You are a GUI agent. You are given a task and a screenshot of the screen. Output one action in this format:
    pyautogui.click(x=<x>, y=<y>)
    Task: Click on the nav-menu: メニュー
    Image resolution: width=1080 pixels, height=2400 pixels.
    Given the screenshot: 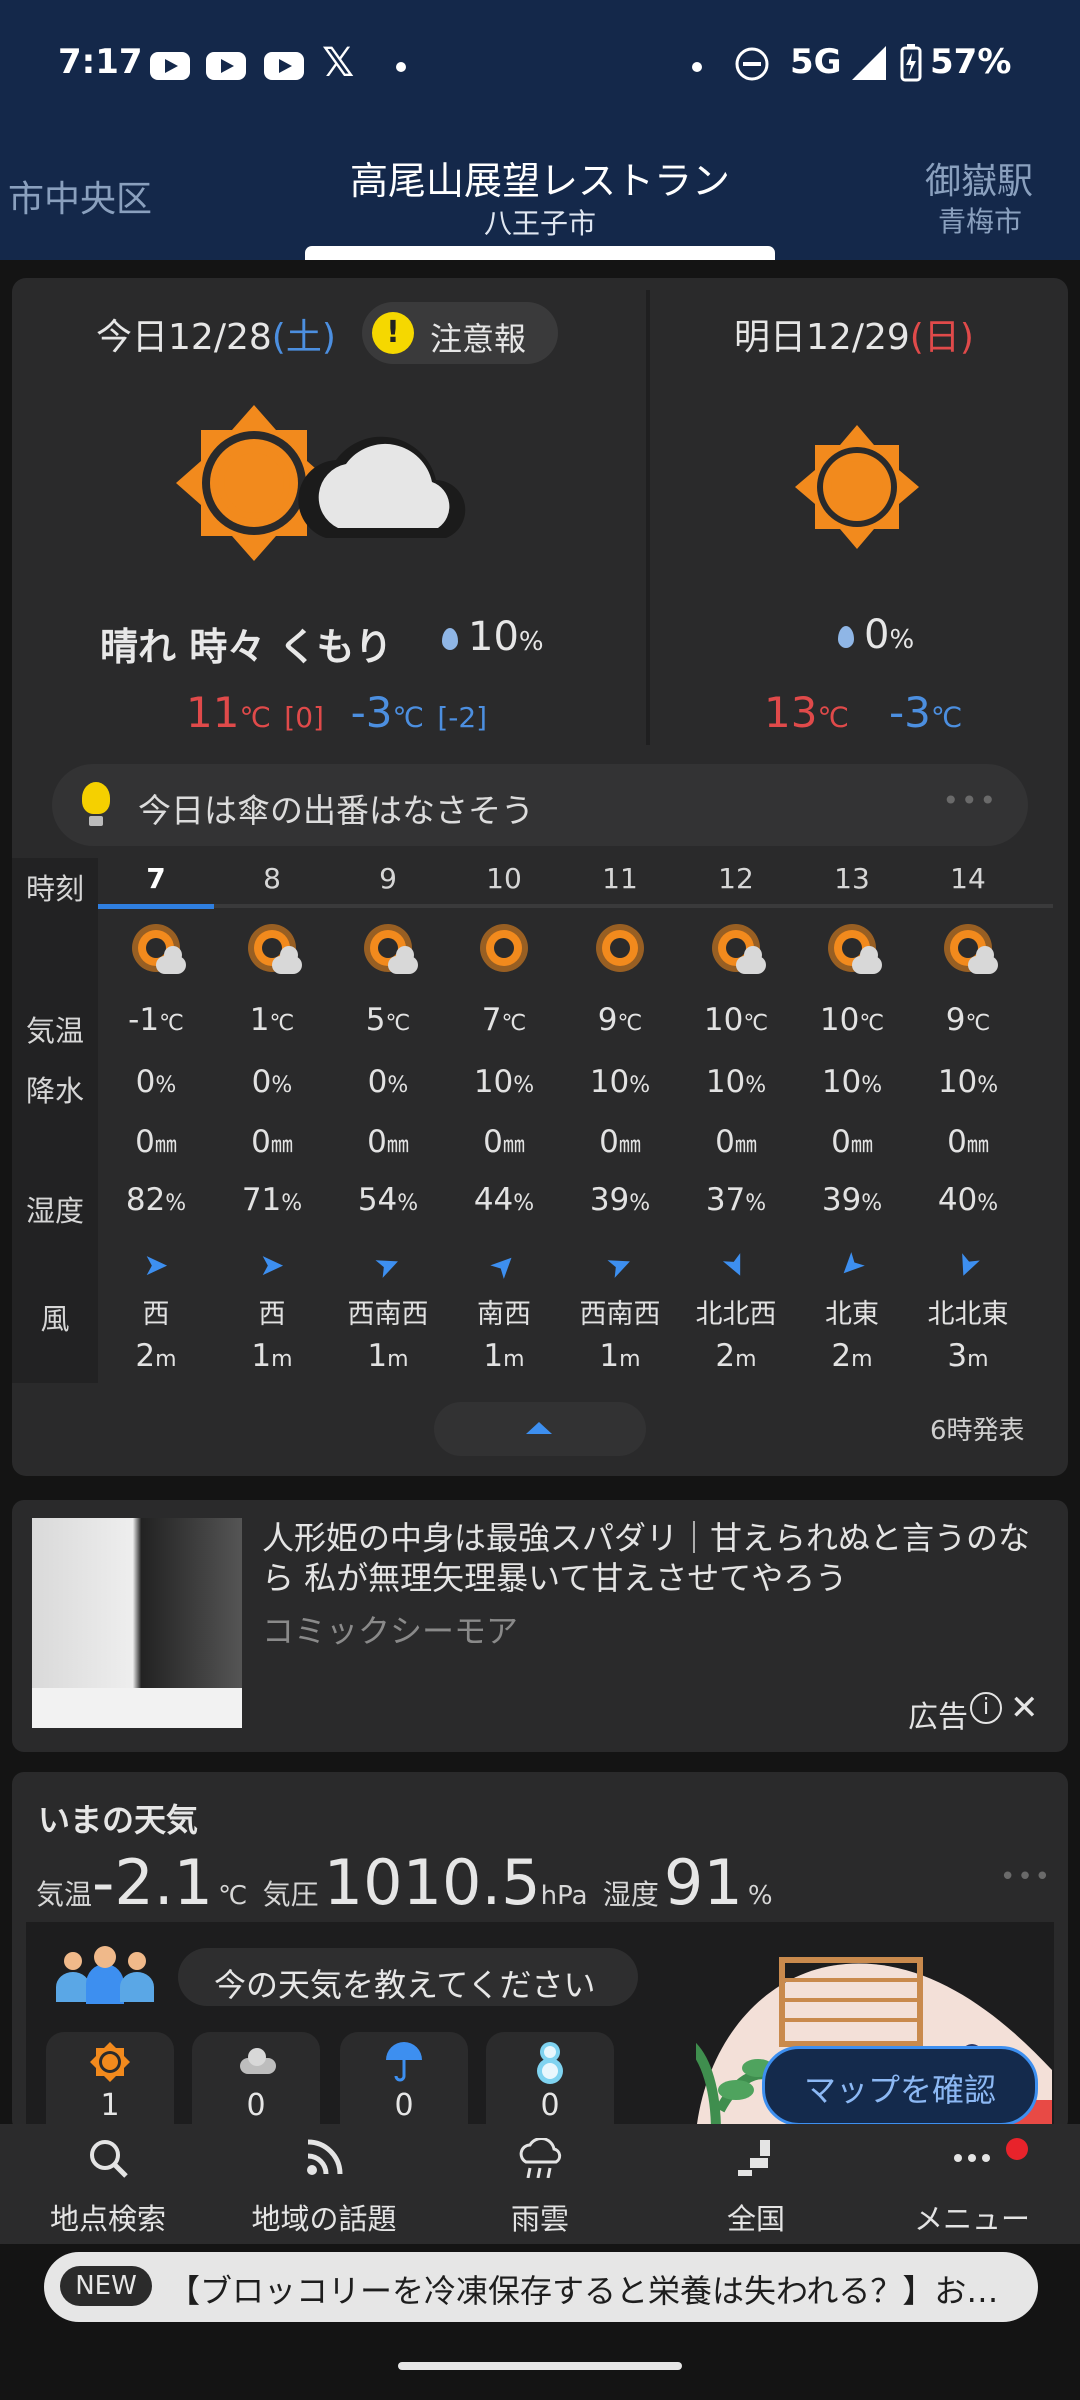 What is the action you would take?
    pyautogui.click(x=972, y=2184)
    